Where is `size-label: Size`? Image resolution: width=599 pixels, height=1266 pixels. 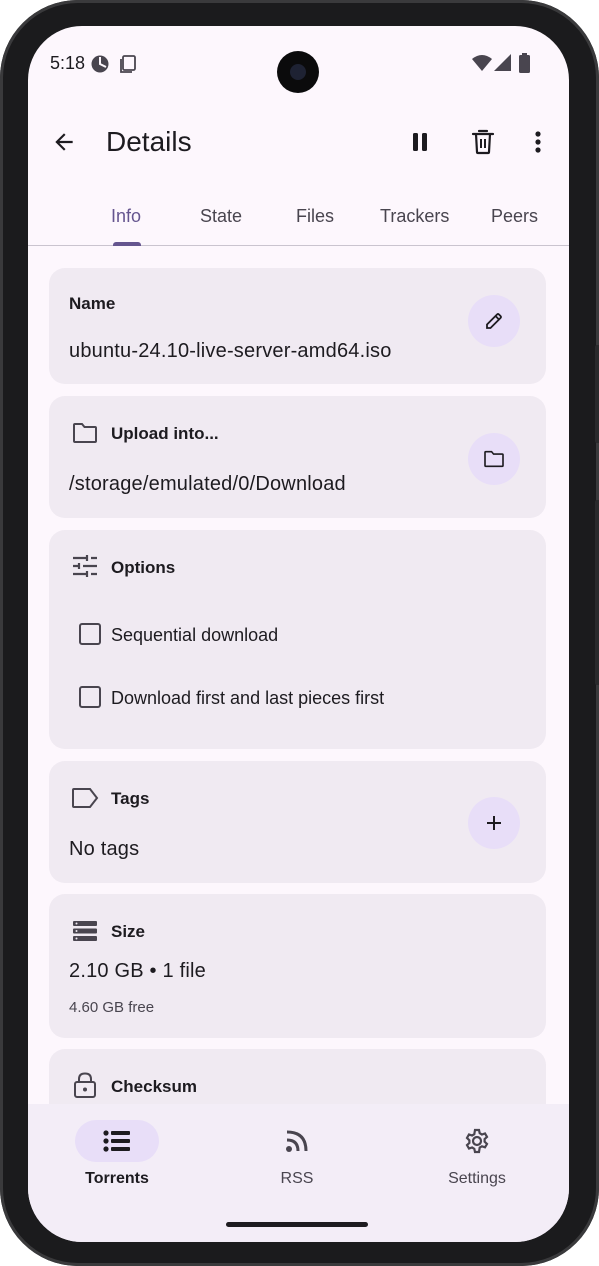
size-label: Size is located at coordinates (128, 931).